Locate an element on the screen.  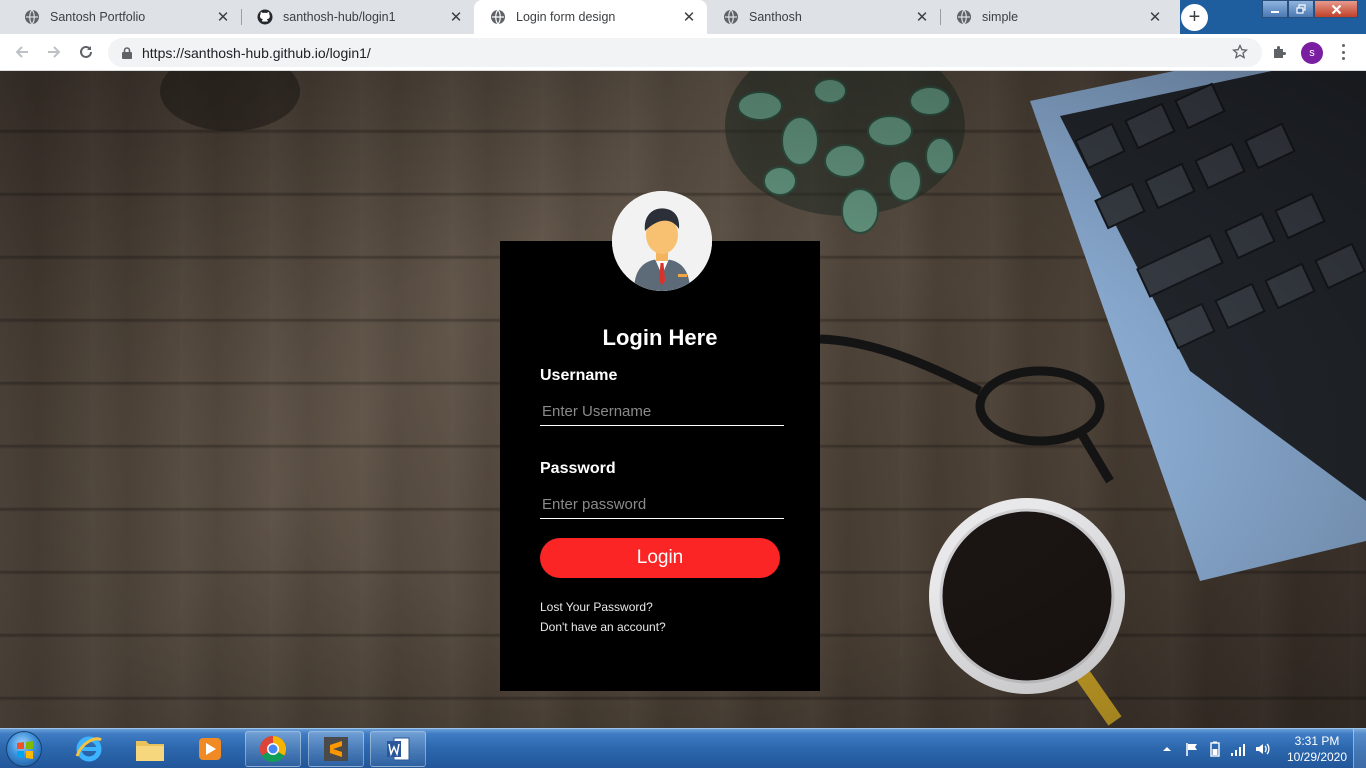
username-label: Username is located at coordinates (579, 375).